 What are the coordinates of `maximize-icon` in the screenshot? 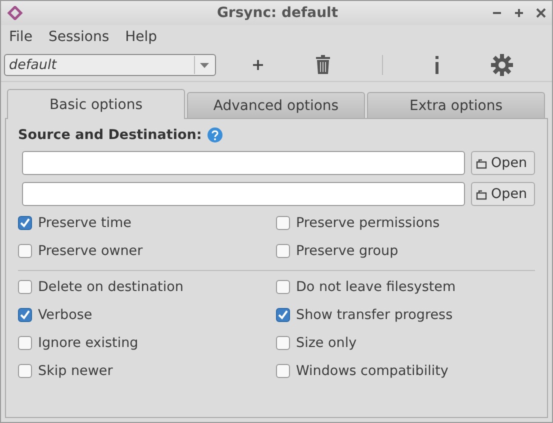 It's located at (519, 13).